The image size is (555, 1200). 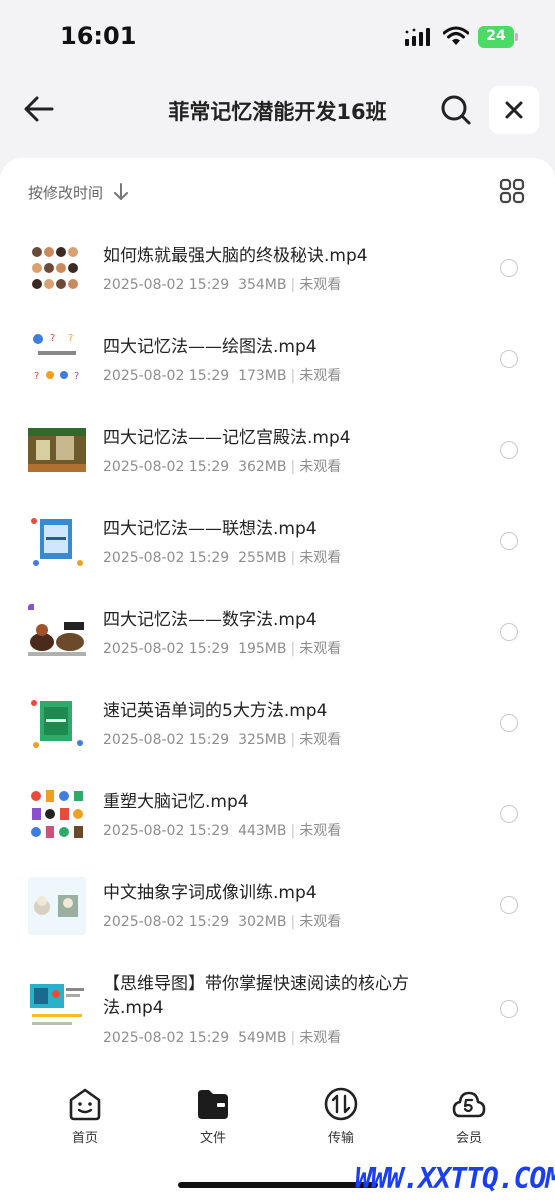 What do you see at coordinates (222, 467) in the screenshot?
I see `file-meta: 2025-08-02 15:29 362MB | 未观看` at bounding box center [222, 467].